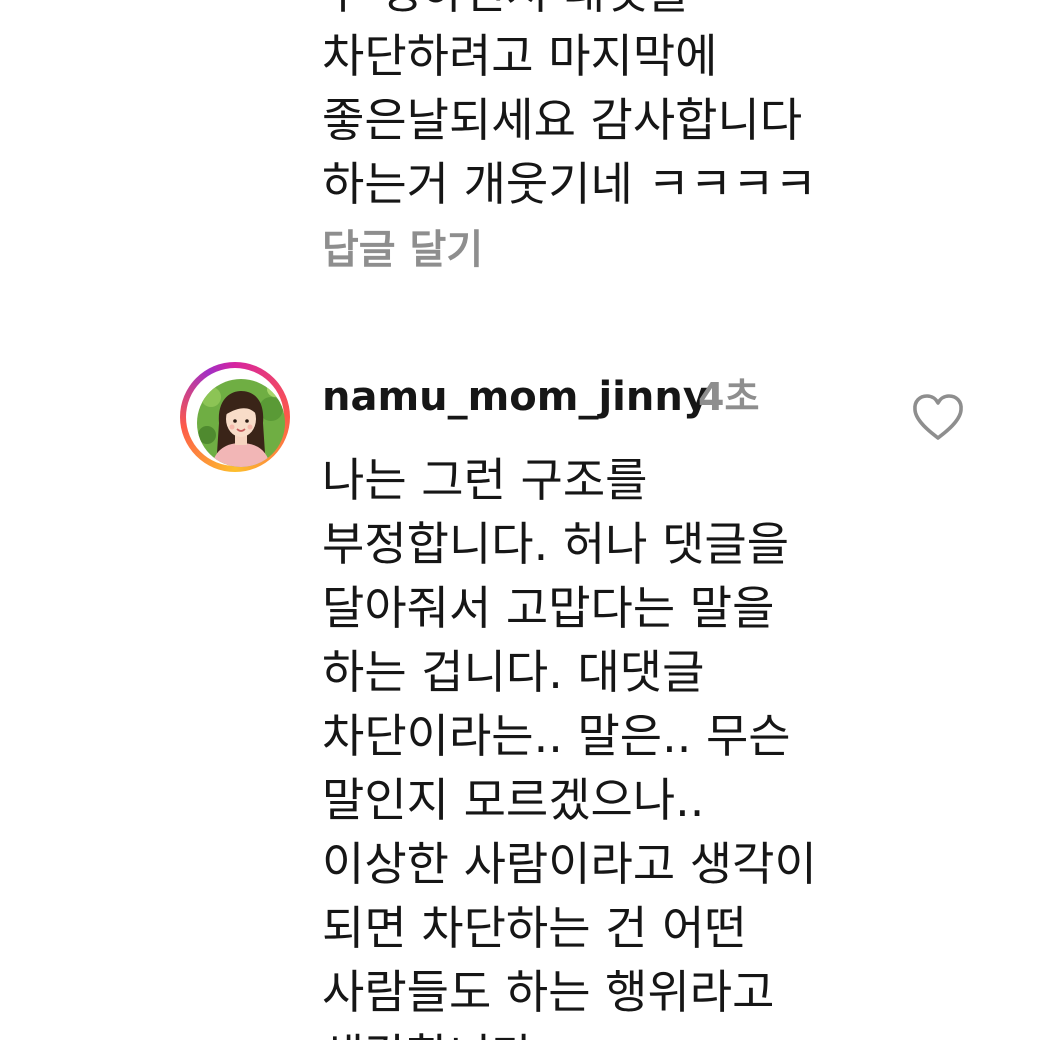 Image resolution: width=1040 pixels, height=1040 pixels. What do you see at coordinates (569, 864) in the screenshot?
I see `comment-line: 이상한 사람이라고 생각이` at bounding box center [569, 864].